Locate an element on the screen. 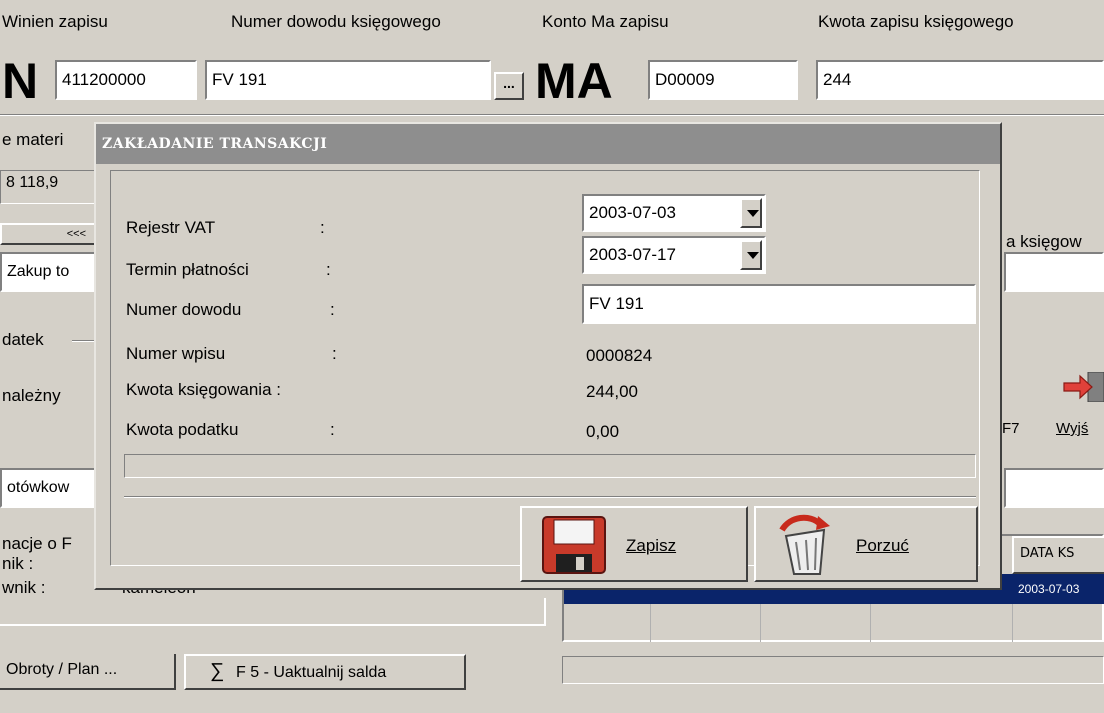 The width and height of the screenshot is (1104, 713). header-winien-label: Winien zapisu is located at coordinates (55, 21).